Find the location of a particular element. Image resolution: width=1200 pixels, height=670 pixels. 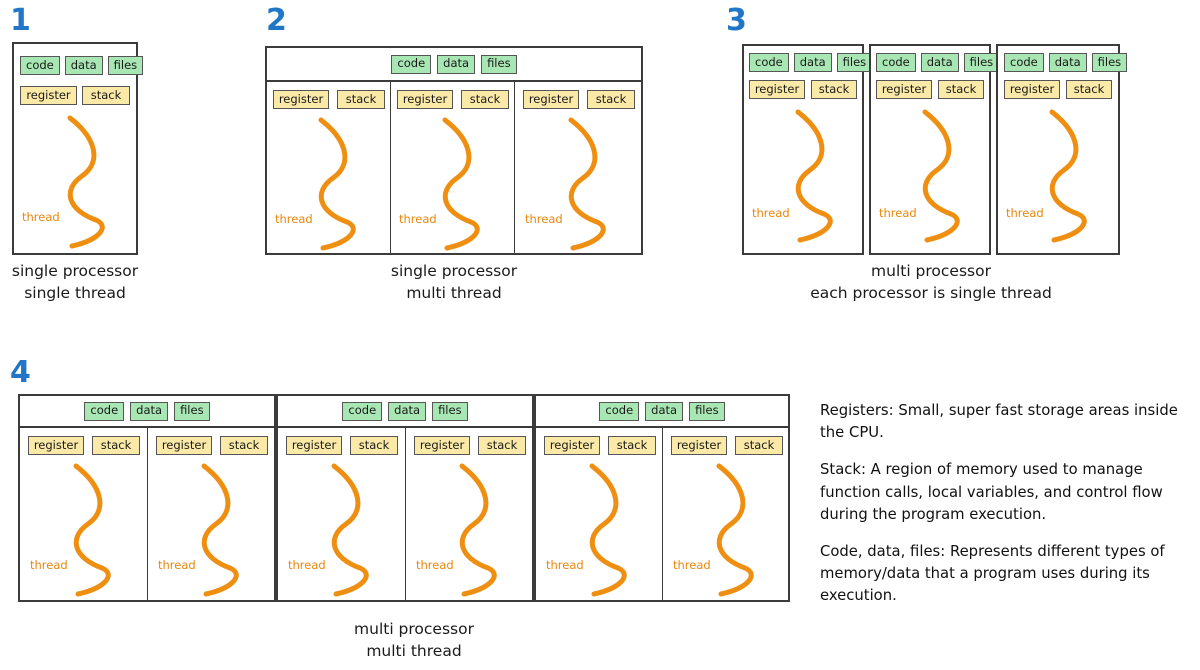

panel-1-processor-box: code data files register stack thread is located at coordinates (78, 148).